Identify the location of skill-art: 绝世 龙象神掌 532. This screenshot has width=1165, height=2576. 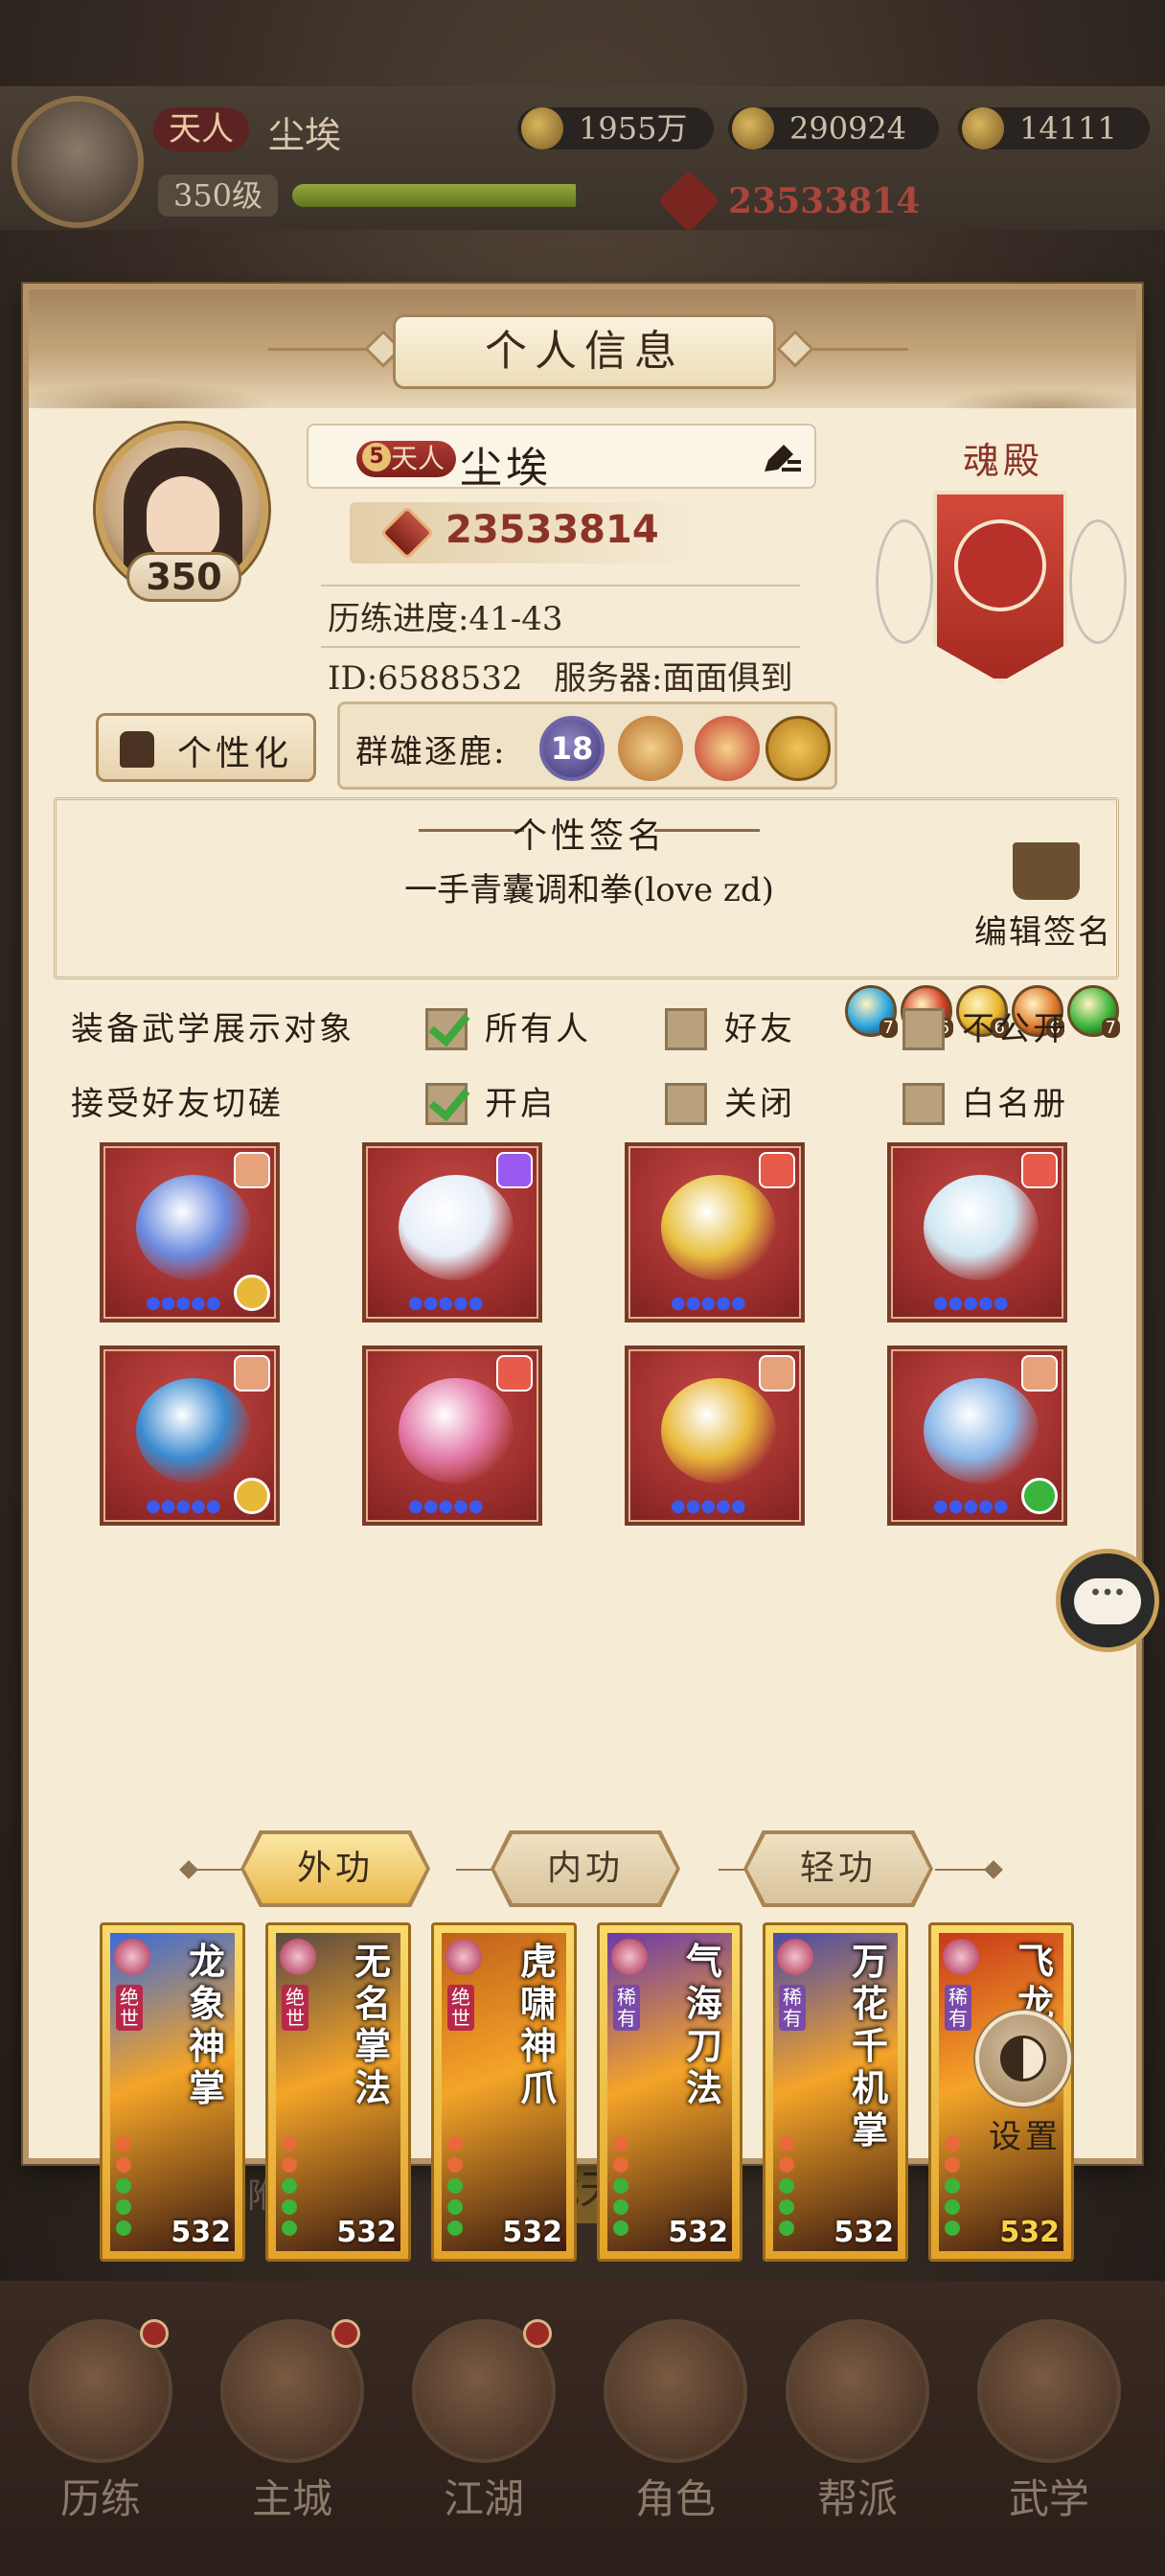
(172, 2092).